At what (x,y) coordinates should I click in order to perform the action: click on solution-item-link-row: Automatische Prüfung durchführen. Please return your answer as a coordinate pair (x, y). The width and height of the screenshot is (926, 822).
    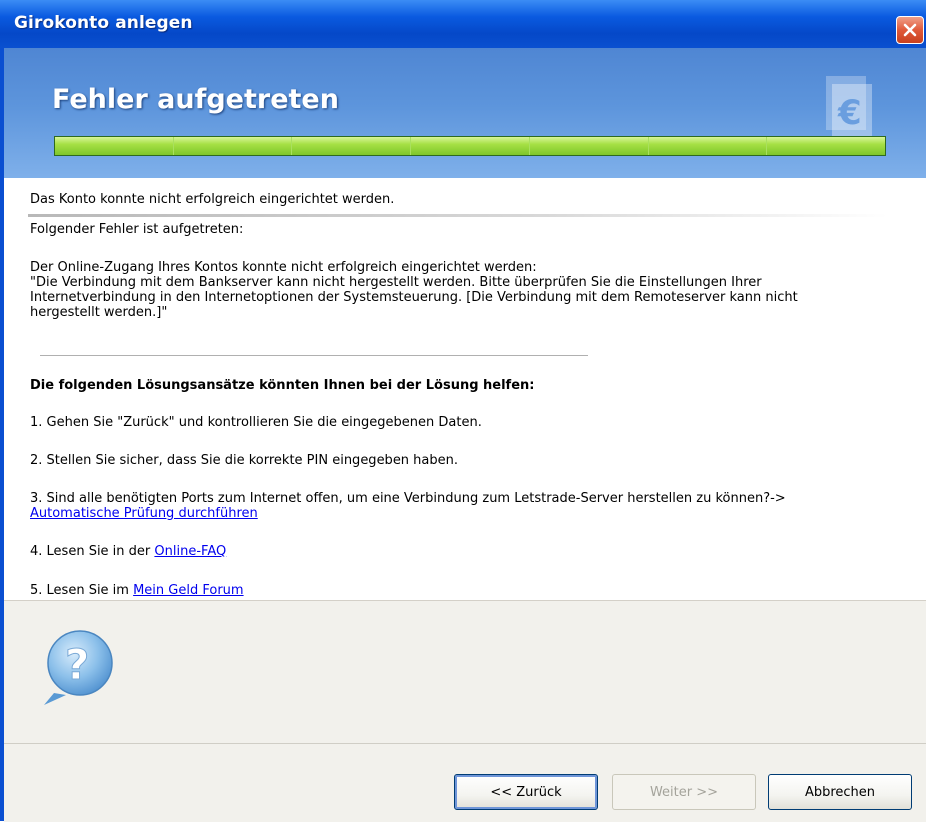
    Looking at the image, I should click on (144, 514).